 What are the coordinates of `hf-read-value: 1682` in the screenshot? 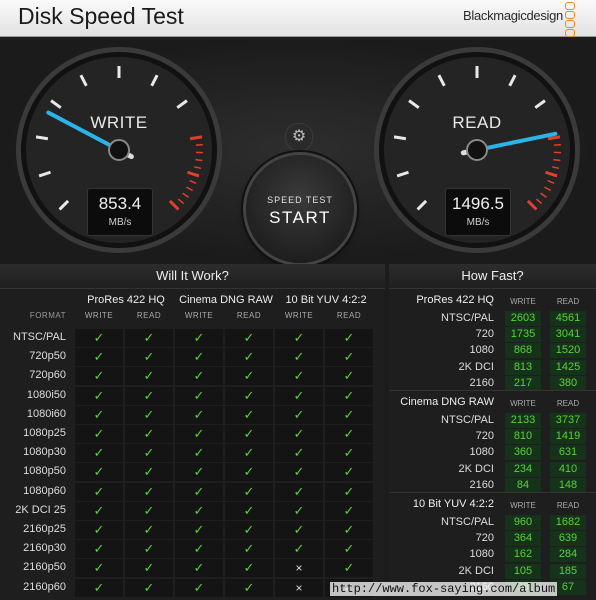 It's located at (568, 522).